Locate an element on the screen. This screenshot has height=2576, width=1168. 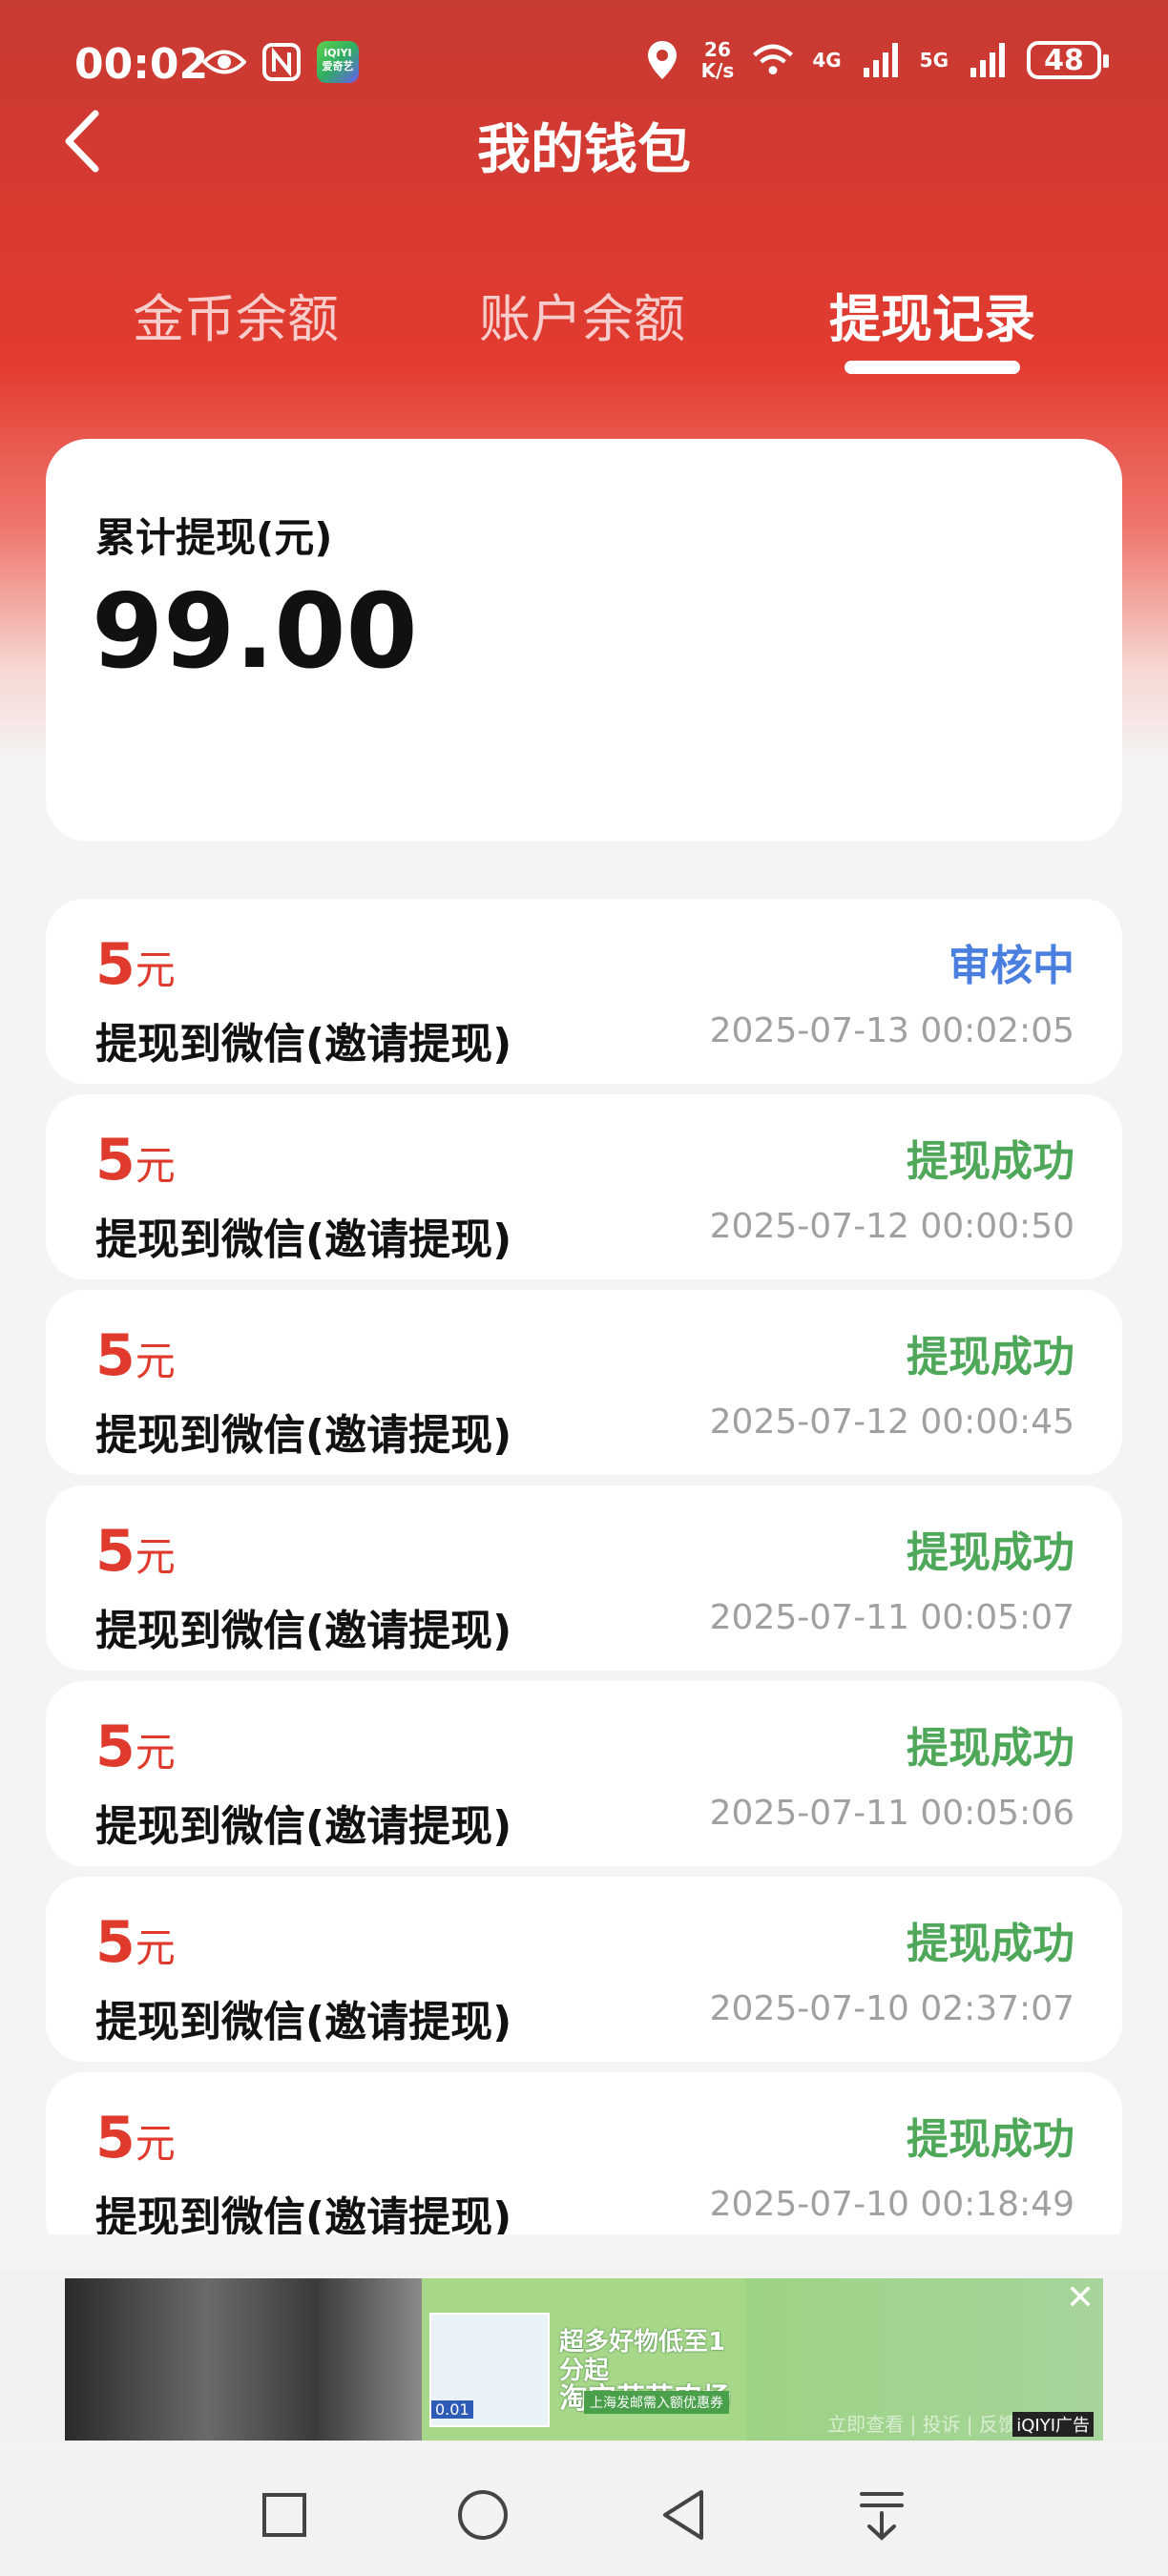
back-icon is located at coordinates (683, 2515).